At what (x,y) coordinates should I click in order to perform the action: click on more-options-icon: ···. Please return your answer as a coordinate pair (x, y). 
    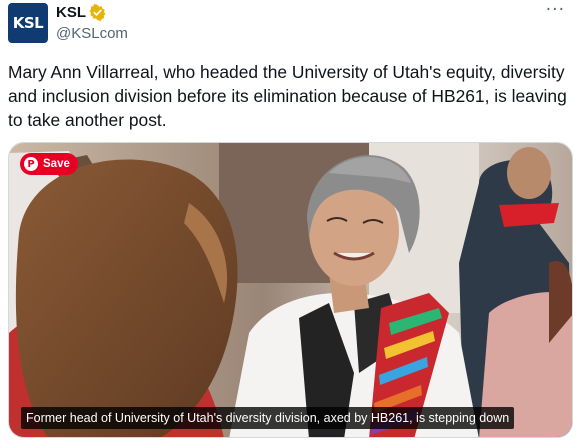
    Looking at the image, I should click on (555, 10).